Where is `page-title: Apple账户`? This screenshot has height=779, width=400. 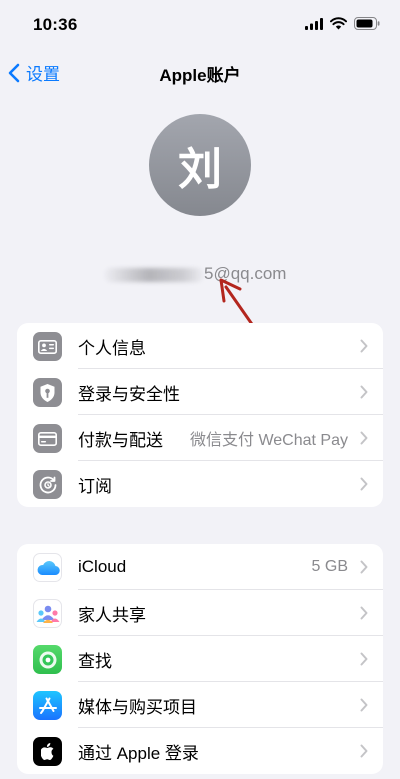
page-title: Apple账户 is located at coordinates (200, 75).